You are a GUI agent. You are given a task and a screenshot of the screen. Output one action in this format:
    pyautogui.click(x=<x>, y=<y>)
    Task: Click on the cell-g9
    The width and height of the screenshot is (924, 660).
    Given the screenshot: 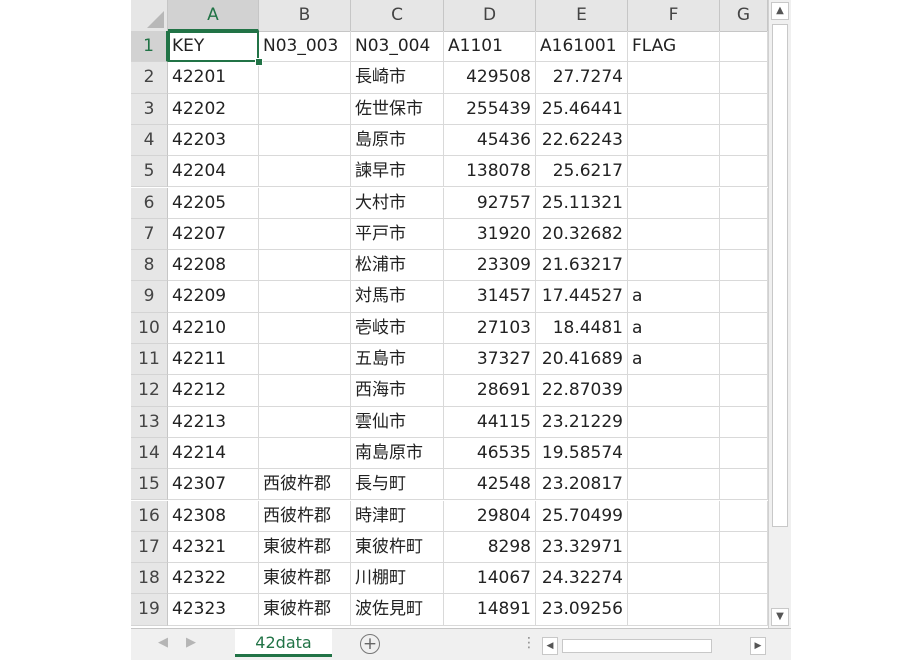 What is the action you would take?
    pyautogui.click(x=744, y=297)
    